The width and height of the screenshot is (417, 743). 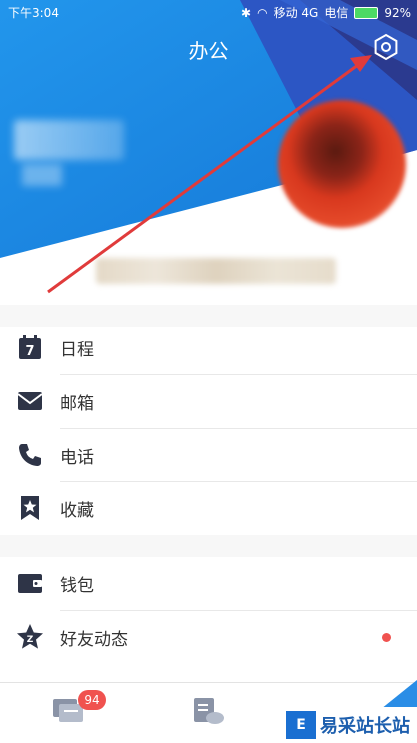 I want to click on phone-icon, so click(x=30, y=455).